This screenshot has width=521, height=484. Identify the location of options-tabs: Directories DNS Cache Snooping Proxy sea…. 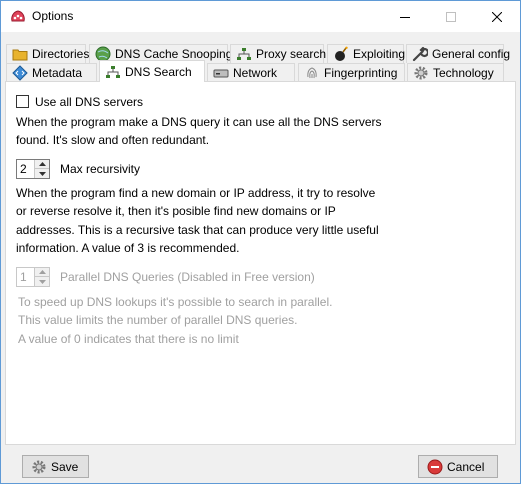
(260, 57).